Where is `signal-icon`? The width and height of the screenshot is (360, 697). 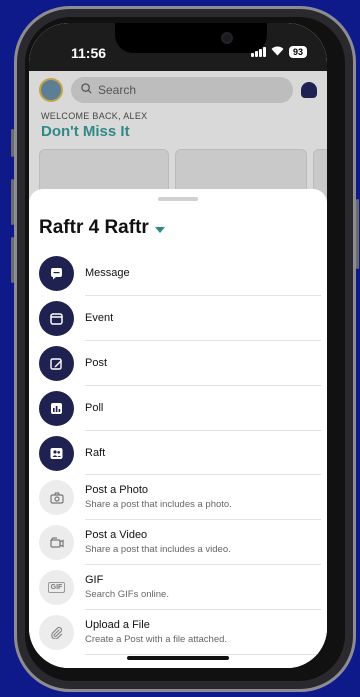 signal-icon is located at coordinates (258, 52).